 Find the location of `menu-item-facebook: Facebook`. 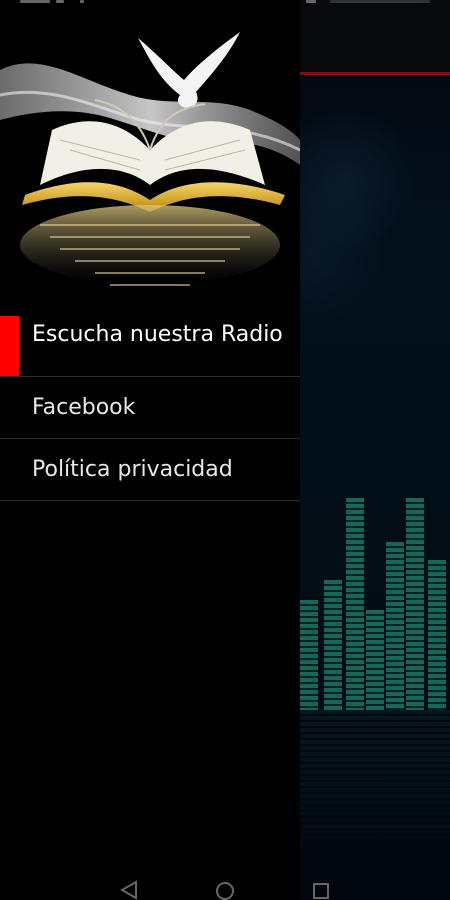

menu-item-facebook: Facebook is located at coordinates (150, 408).